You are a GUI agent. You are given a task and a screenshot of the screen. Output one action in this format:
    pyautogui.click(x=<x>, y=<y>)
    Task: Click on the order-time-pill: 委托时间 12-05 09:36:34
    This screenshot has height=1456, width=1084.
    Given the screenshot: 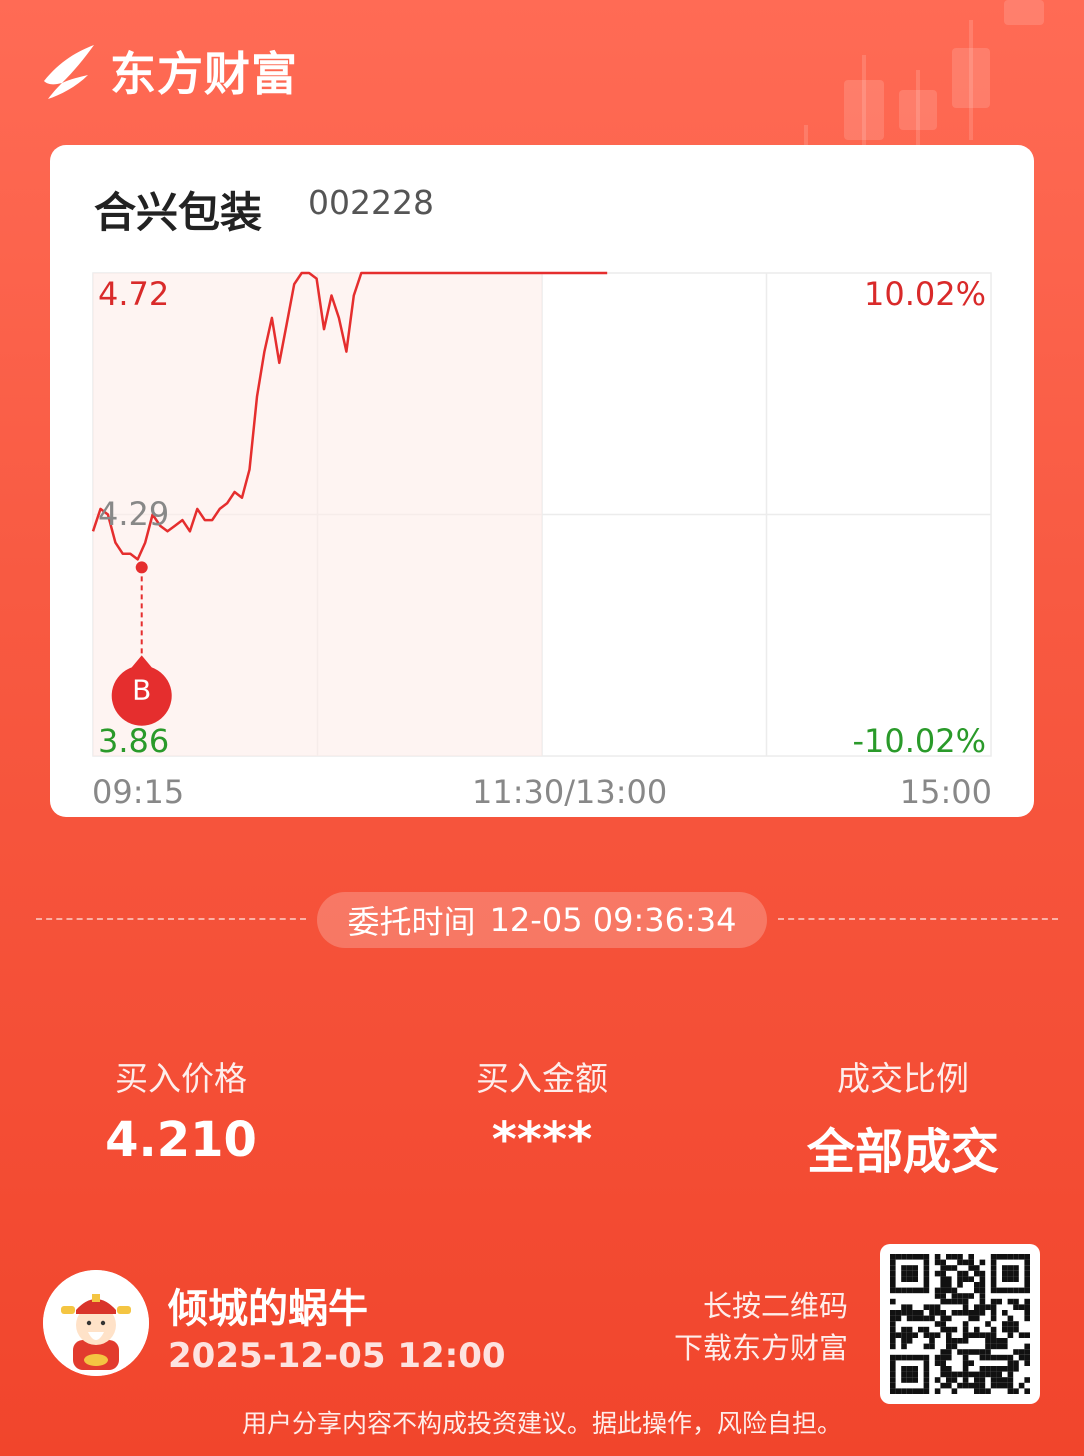 What is the action you would take?
    pyautogui.click(x=542, y=920)
    